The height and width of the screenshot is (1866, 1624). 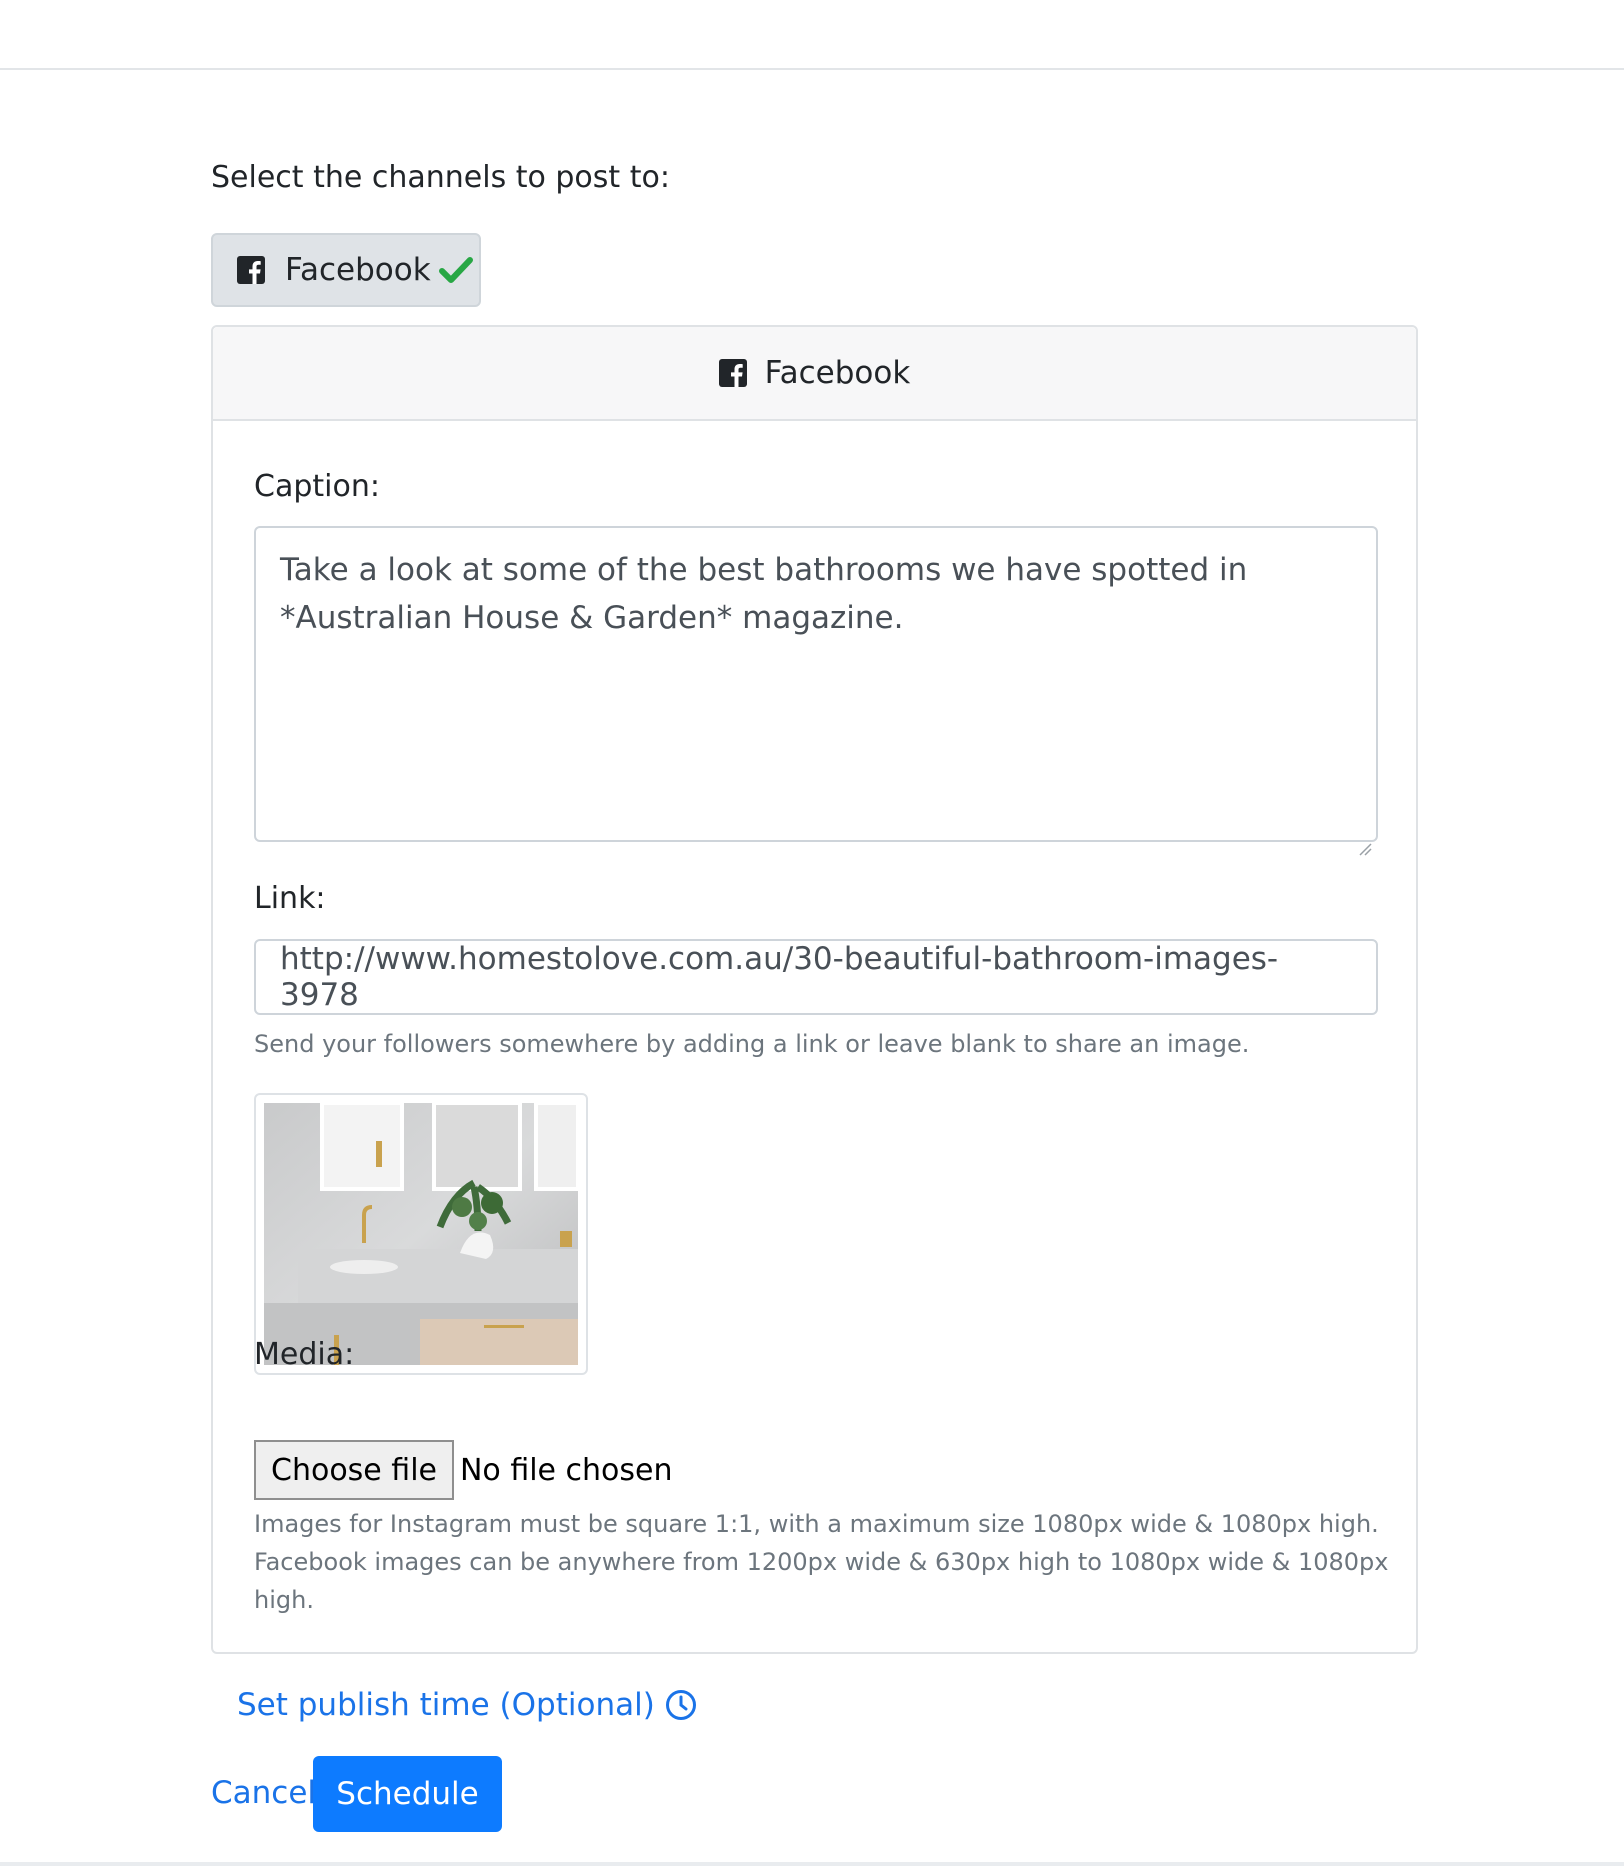 What do you see at coordinates (440, 177) in the screenshot?
I see `channels-prompt: Select the channels to post to:` at bounding box center [440, 177].